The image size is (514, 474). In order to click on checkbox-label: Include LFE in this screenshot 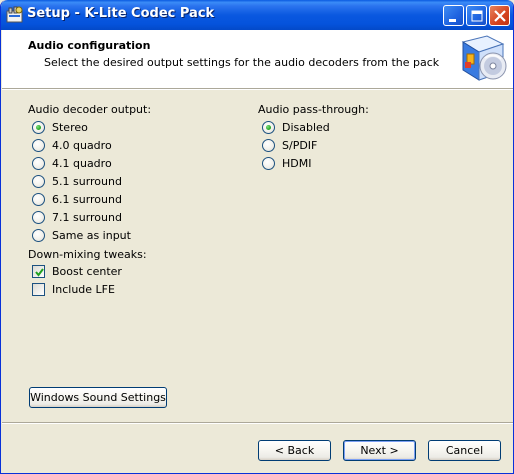, I will do `click(83, 289)`.